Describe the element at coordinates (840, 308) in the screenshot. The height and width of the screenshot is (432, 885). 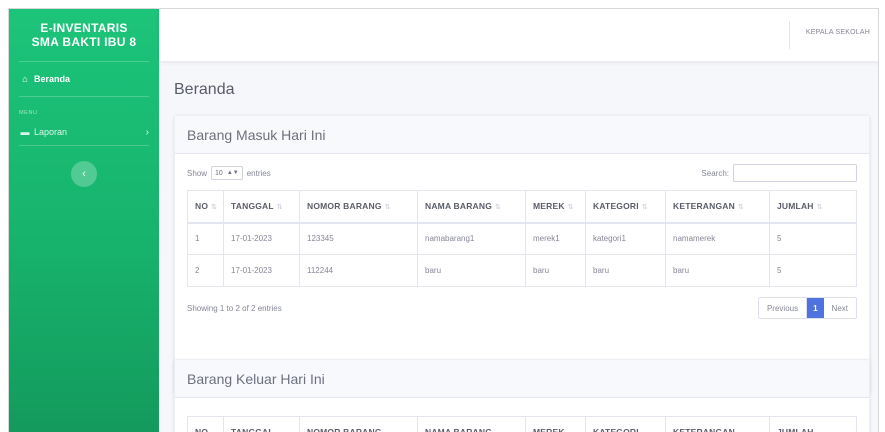
I see `pagination-next: Next` at that location.